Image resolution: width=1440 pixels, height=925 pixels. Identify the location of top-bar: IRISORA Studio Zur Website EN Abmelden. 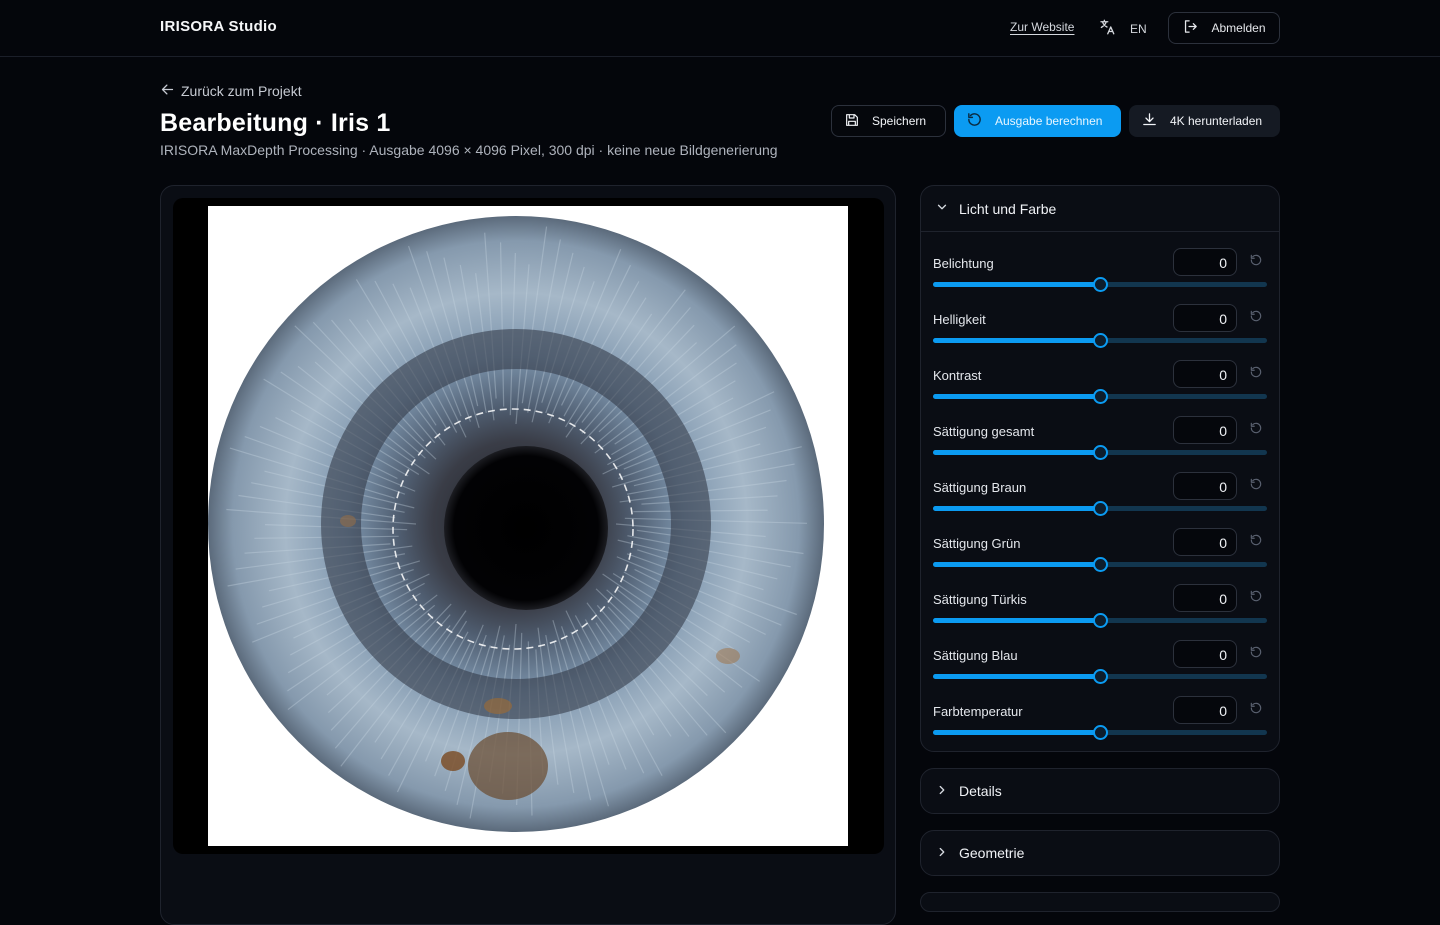
(720, 28).